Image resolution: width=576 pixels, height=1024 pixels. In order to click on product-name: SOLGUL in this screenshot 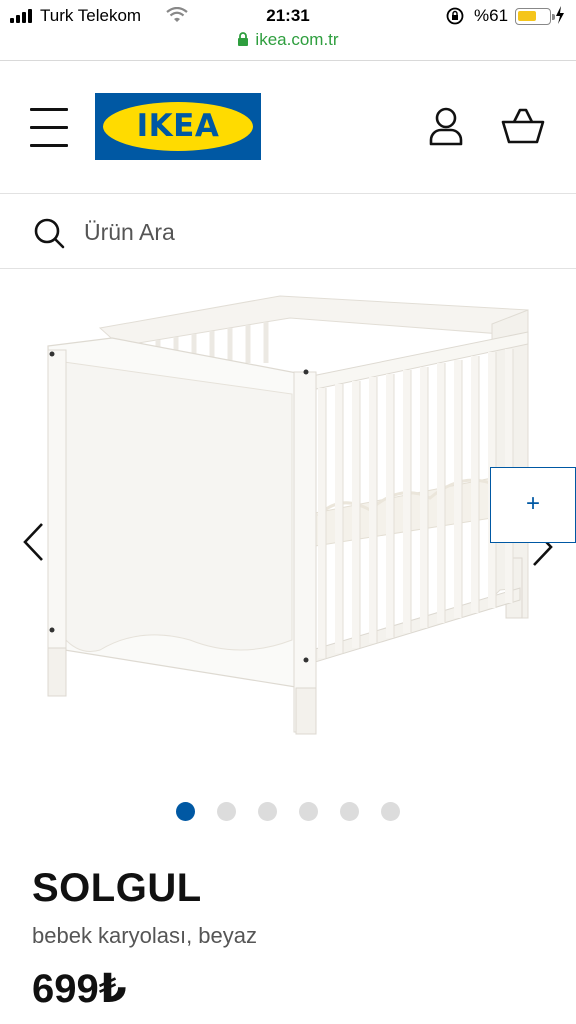, I will do `click(117, 888)`.